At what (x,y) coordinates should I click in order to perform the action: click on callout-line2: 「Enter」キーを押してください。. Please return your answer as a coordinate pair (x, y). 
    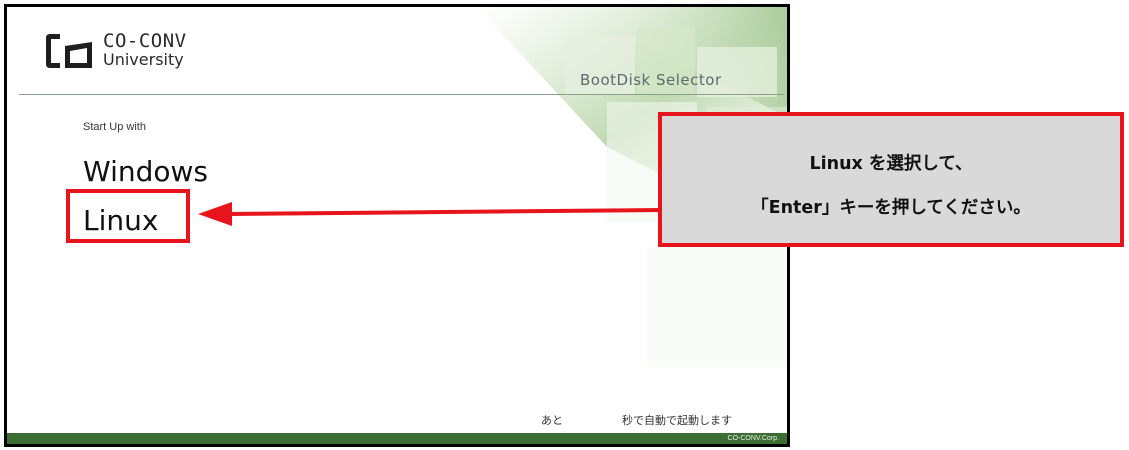
    Looking at the image, I should click on (891, 208).